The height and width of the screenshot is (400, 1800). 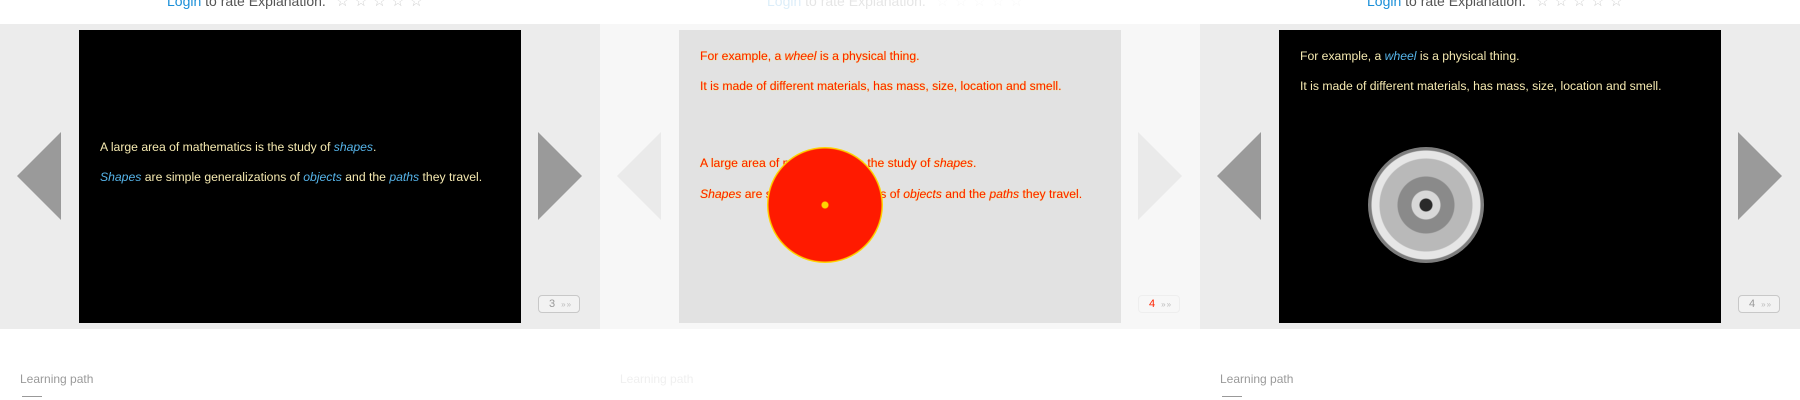 What do you see at coordinates (559, 304) in the screenshot?
I see `slide-counter: 3 »»` at bounding box center [559, 304].